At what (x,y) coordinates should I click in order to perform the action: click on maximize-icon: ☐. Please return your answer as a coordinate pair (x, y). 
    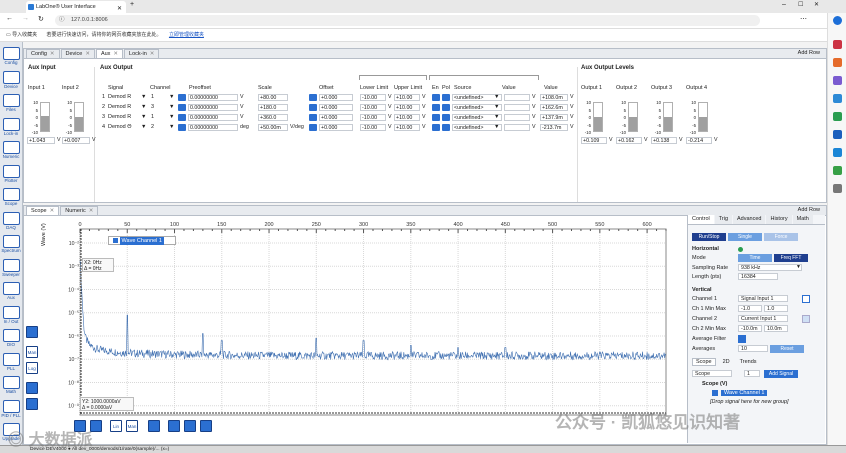
    Looking at the image, I should click on (800, 4).